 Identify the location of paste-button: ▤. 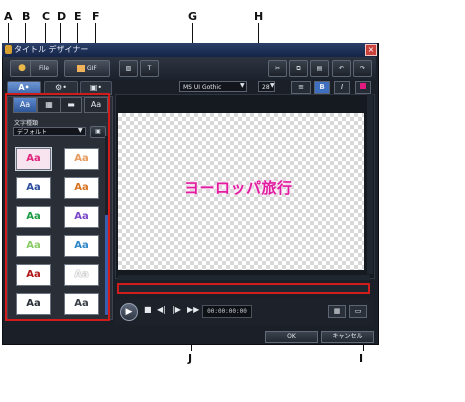
(319, 68).